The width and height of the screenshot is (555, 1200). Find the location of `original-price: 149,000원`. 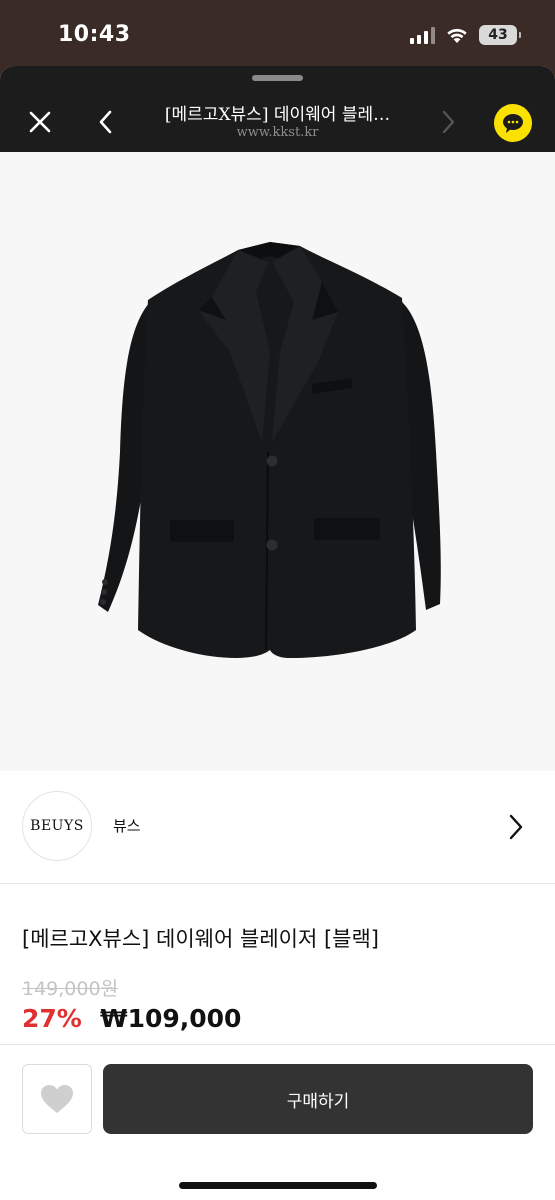

original-price: 149,000원 is located at coordinates (70, 989).